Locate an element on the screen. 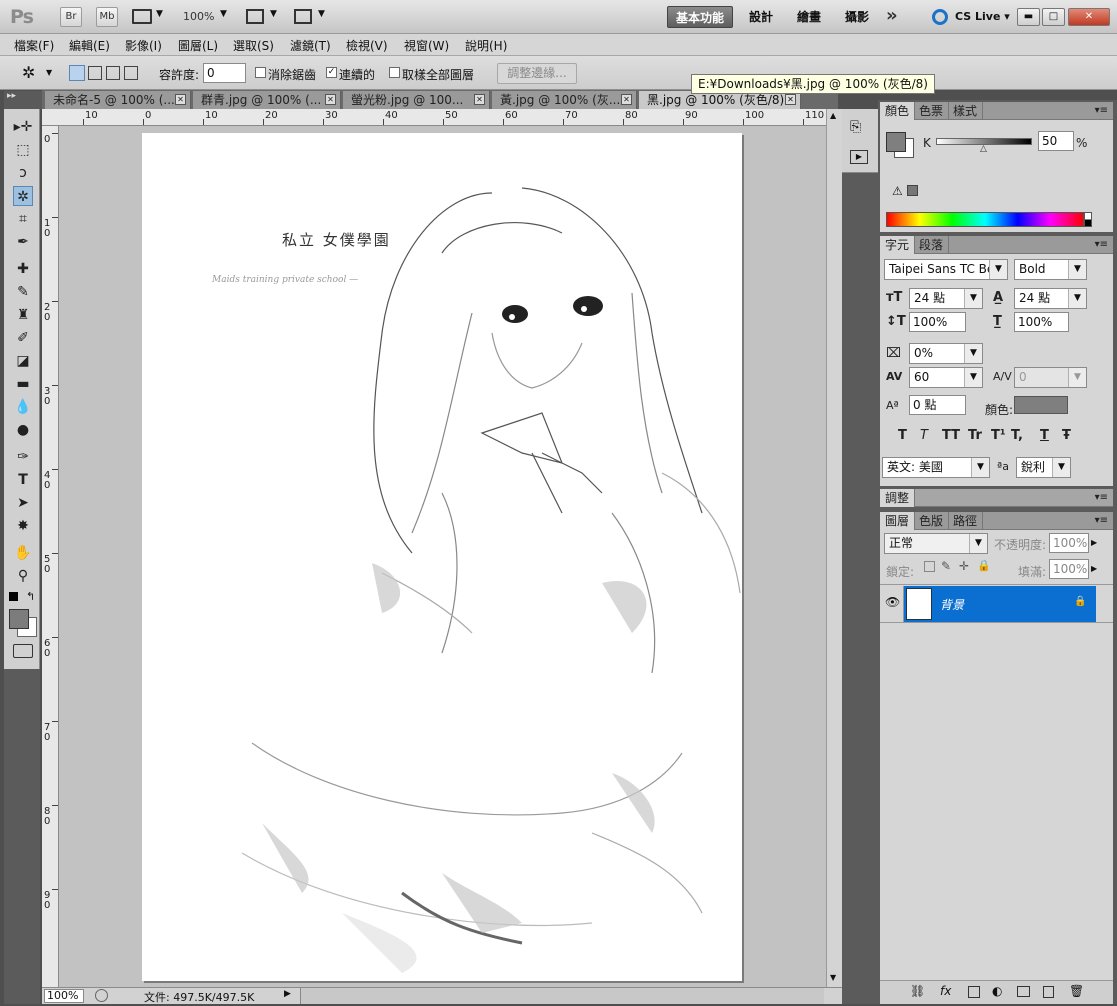  horizontal-scrollbar is located at coordinates (562, 996).